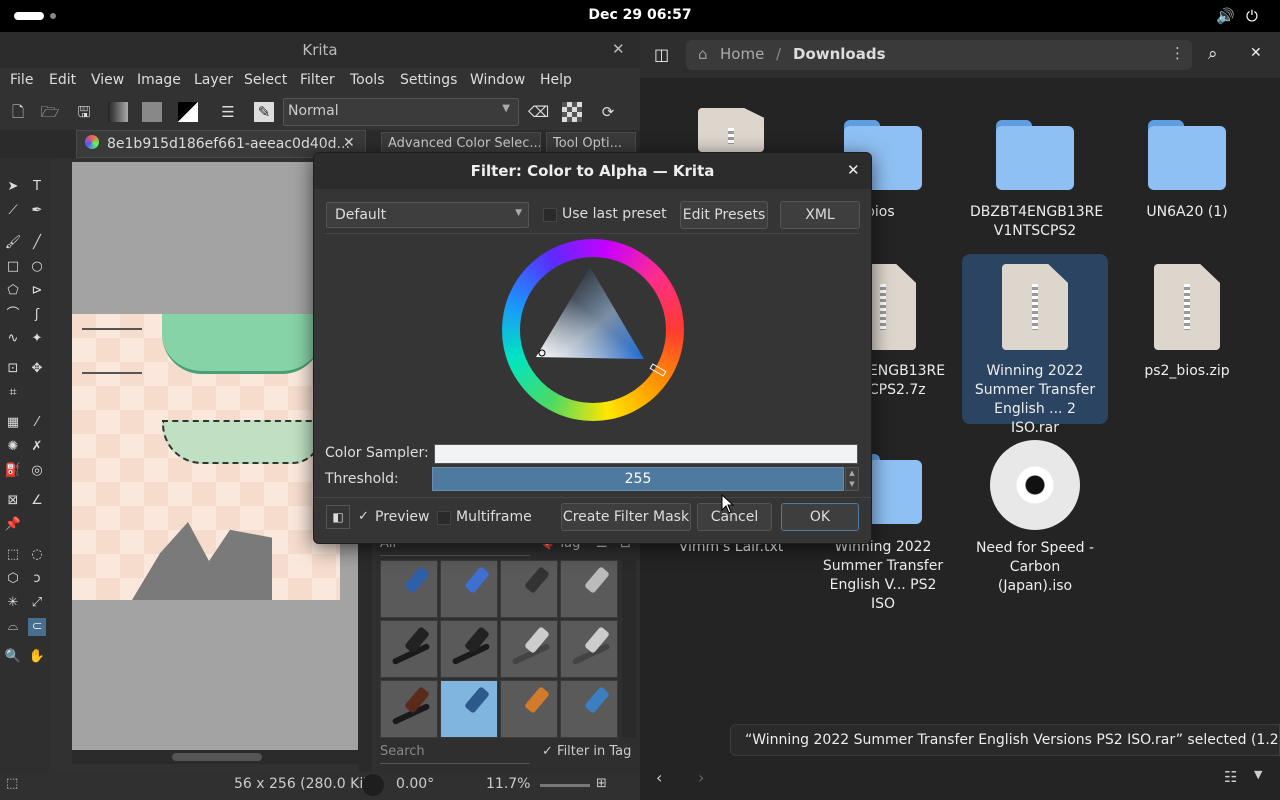  What do you see at coordinates (37, 447) in the screenshot?
I see `smart-patch-icon: ✗` at bounding box center [37, 447].